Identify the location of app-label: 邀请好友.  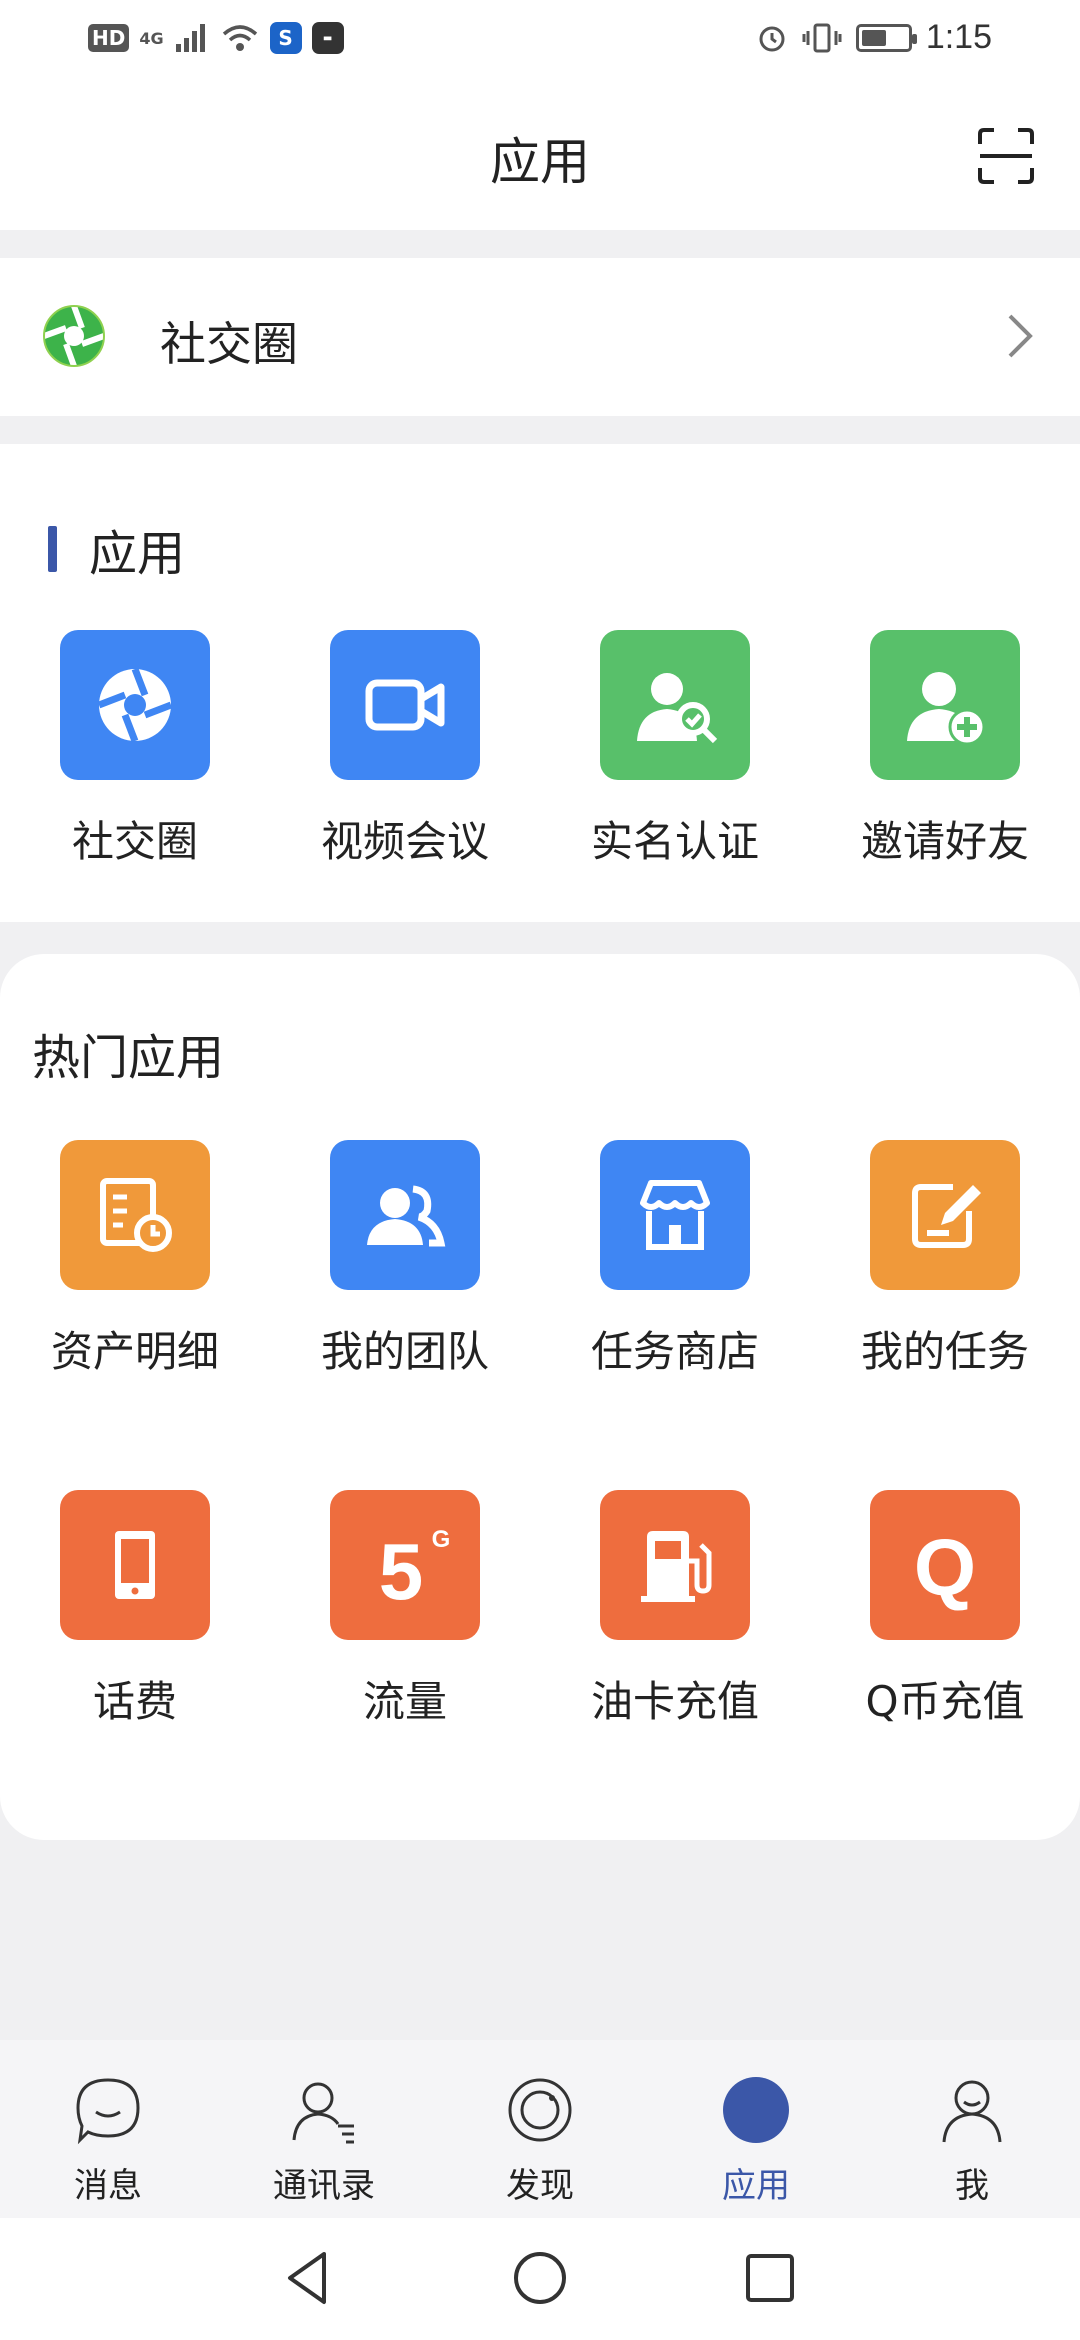
(944, 841).